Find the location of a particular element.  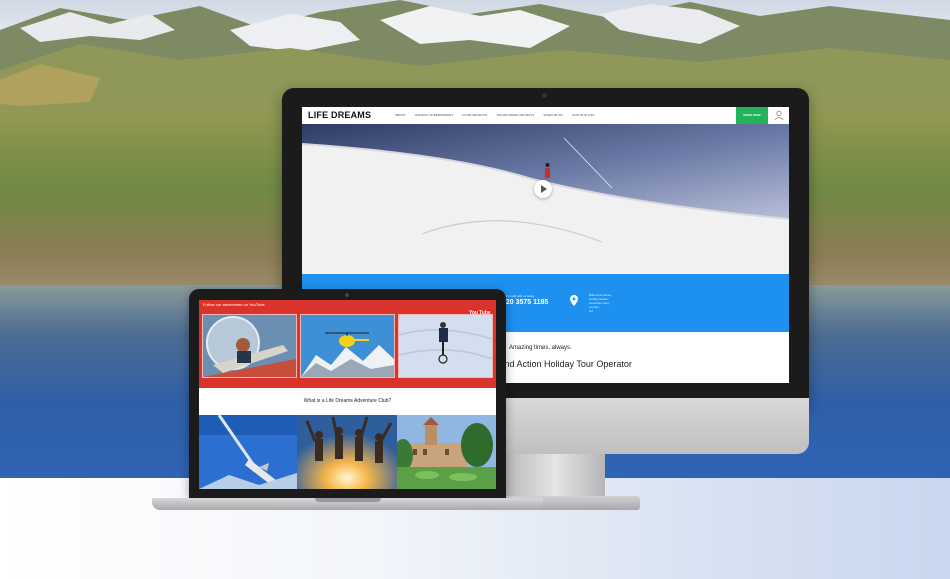

monitor-stand-neck is located at coordinates (555, 477).